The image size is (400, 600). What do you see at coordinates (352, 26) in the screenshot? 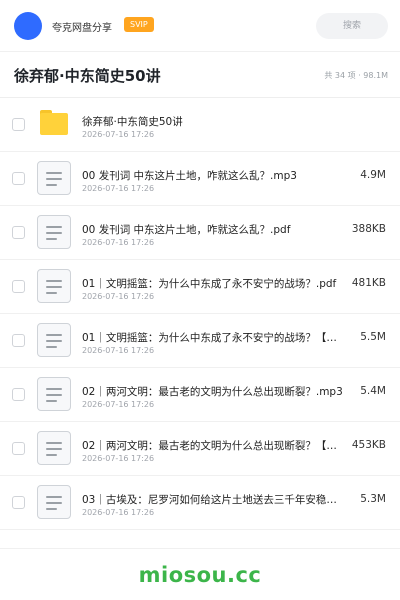
I see `search-input: 搜索` at bounding box center [352, 26].